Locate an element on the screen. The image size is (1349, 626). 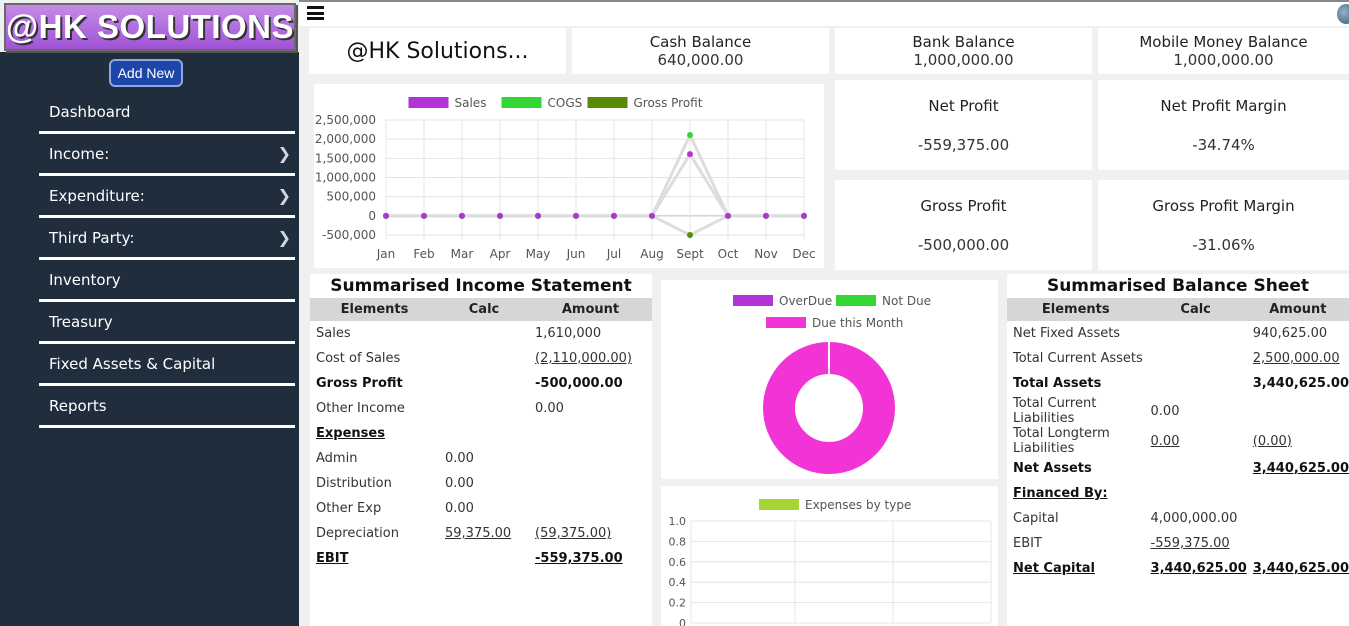
gross-margin-card: Gross Profit Margin -31.06% is located at coordinates (1223, 225).